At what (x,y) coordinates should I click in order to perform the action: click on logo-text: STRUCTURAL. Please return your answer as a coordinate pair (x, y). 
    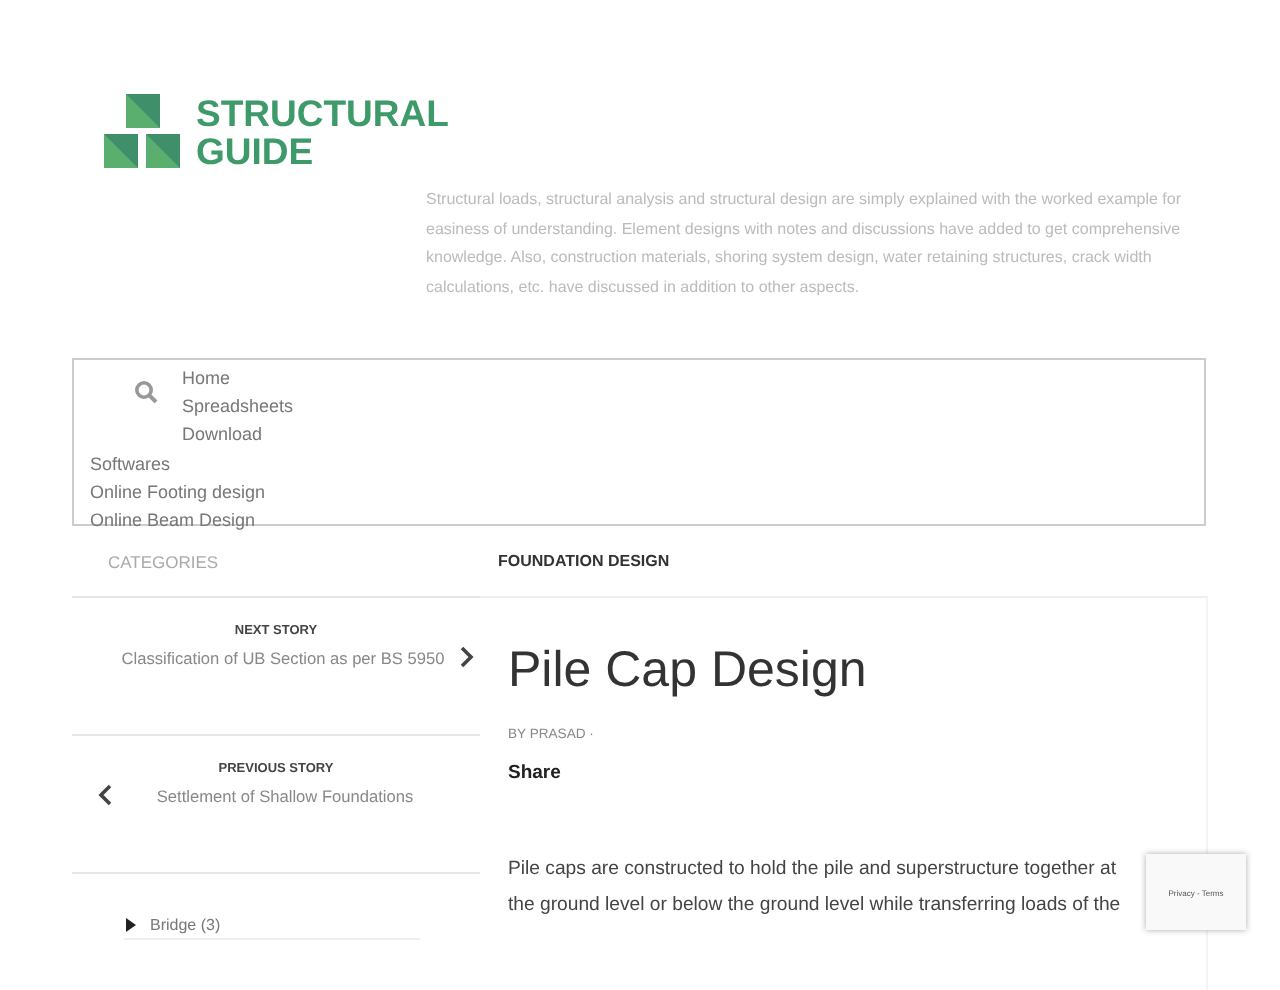
    Looking at the image, I should click on (322, 113).